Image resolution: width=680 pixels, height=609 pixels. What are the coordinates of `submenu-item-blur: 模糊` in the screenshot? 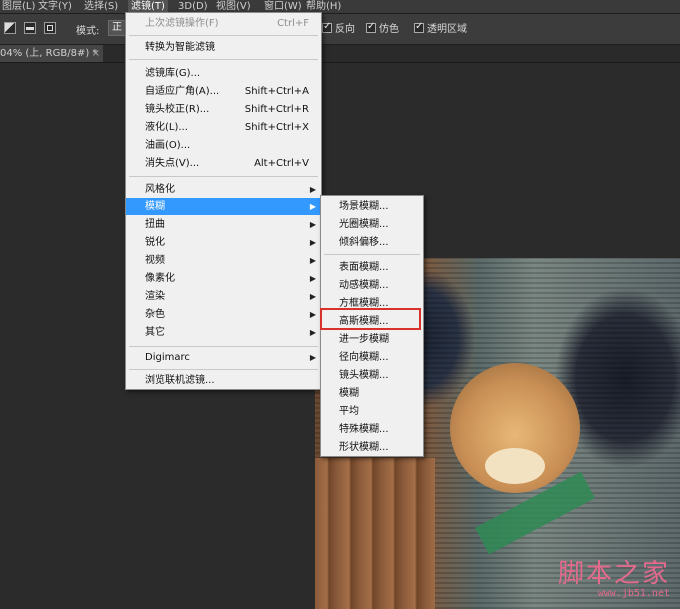 It's located at (372, 393).